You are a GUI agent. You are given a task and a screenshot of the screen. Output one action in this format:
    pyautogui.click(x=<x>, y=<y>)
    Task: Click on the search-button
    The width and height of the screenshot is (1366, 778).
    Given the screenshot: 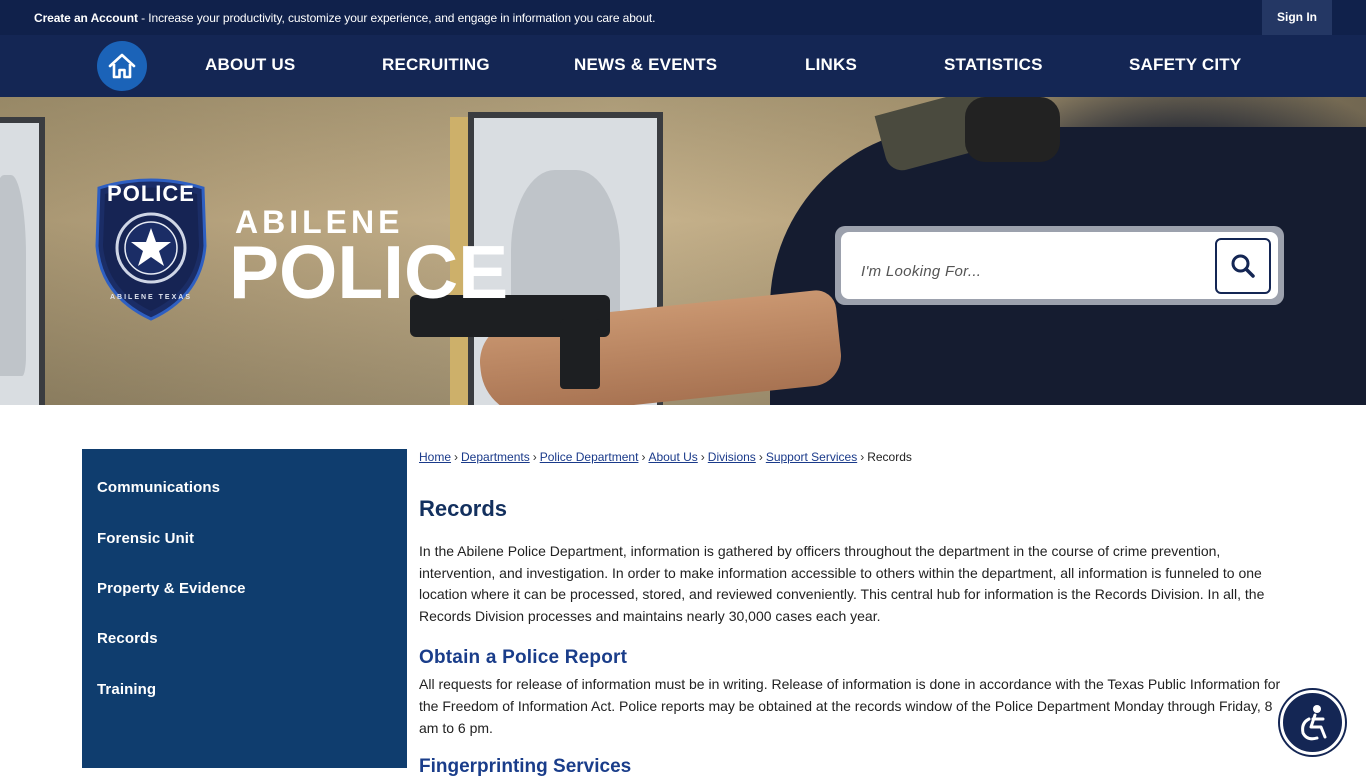 What is the action you would take?
    pyautogui.click(x=1243, y=266)
    